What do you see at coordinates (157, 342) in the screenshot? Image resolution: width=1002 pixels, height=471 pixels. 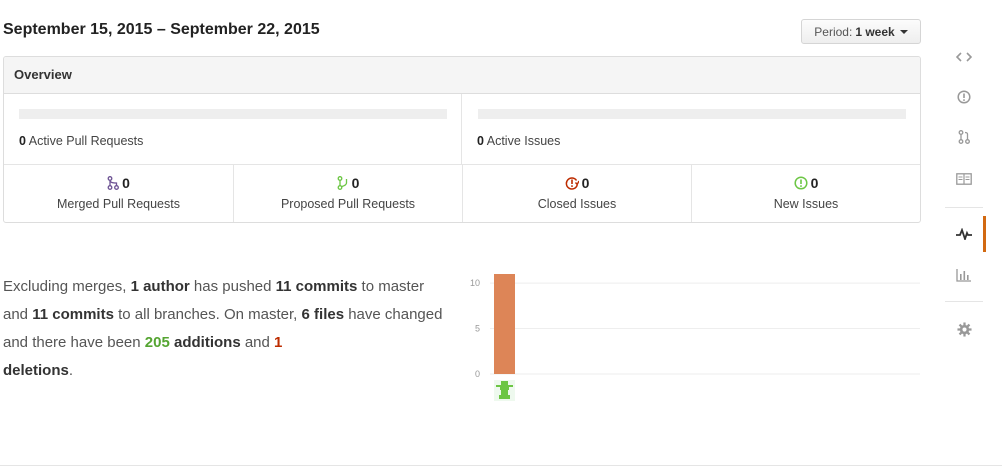 I see `additions-count: 205` at bounding box center [157, 342].